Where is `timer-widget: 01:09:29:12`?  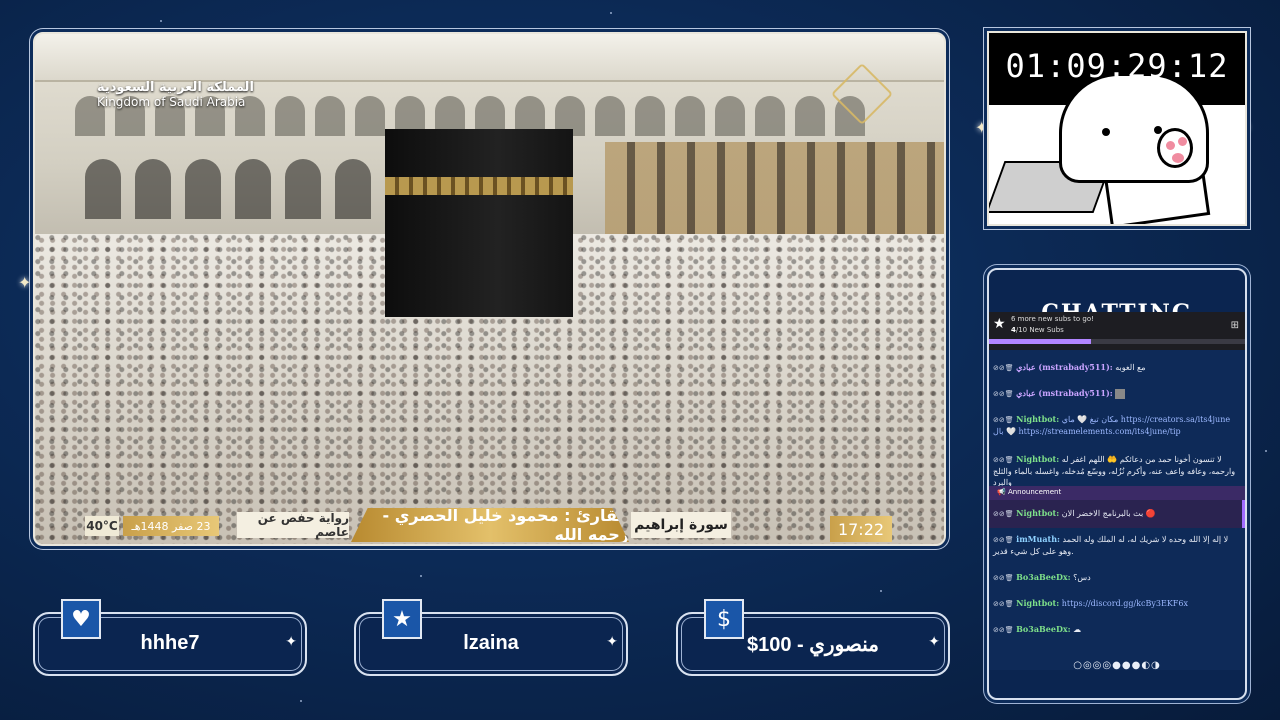
timer-widget: 01:09:29:12 is located at coordinates (1117, 128).